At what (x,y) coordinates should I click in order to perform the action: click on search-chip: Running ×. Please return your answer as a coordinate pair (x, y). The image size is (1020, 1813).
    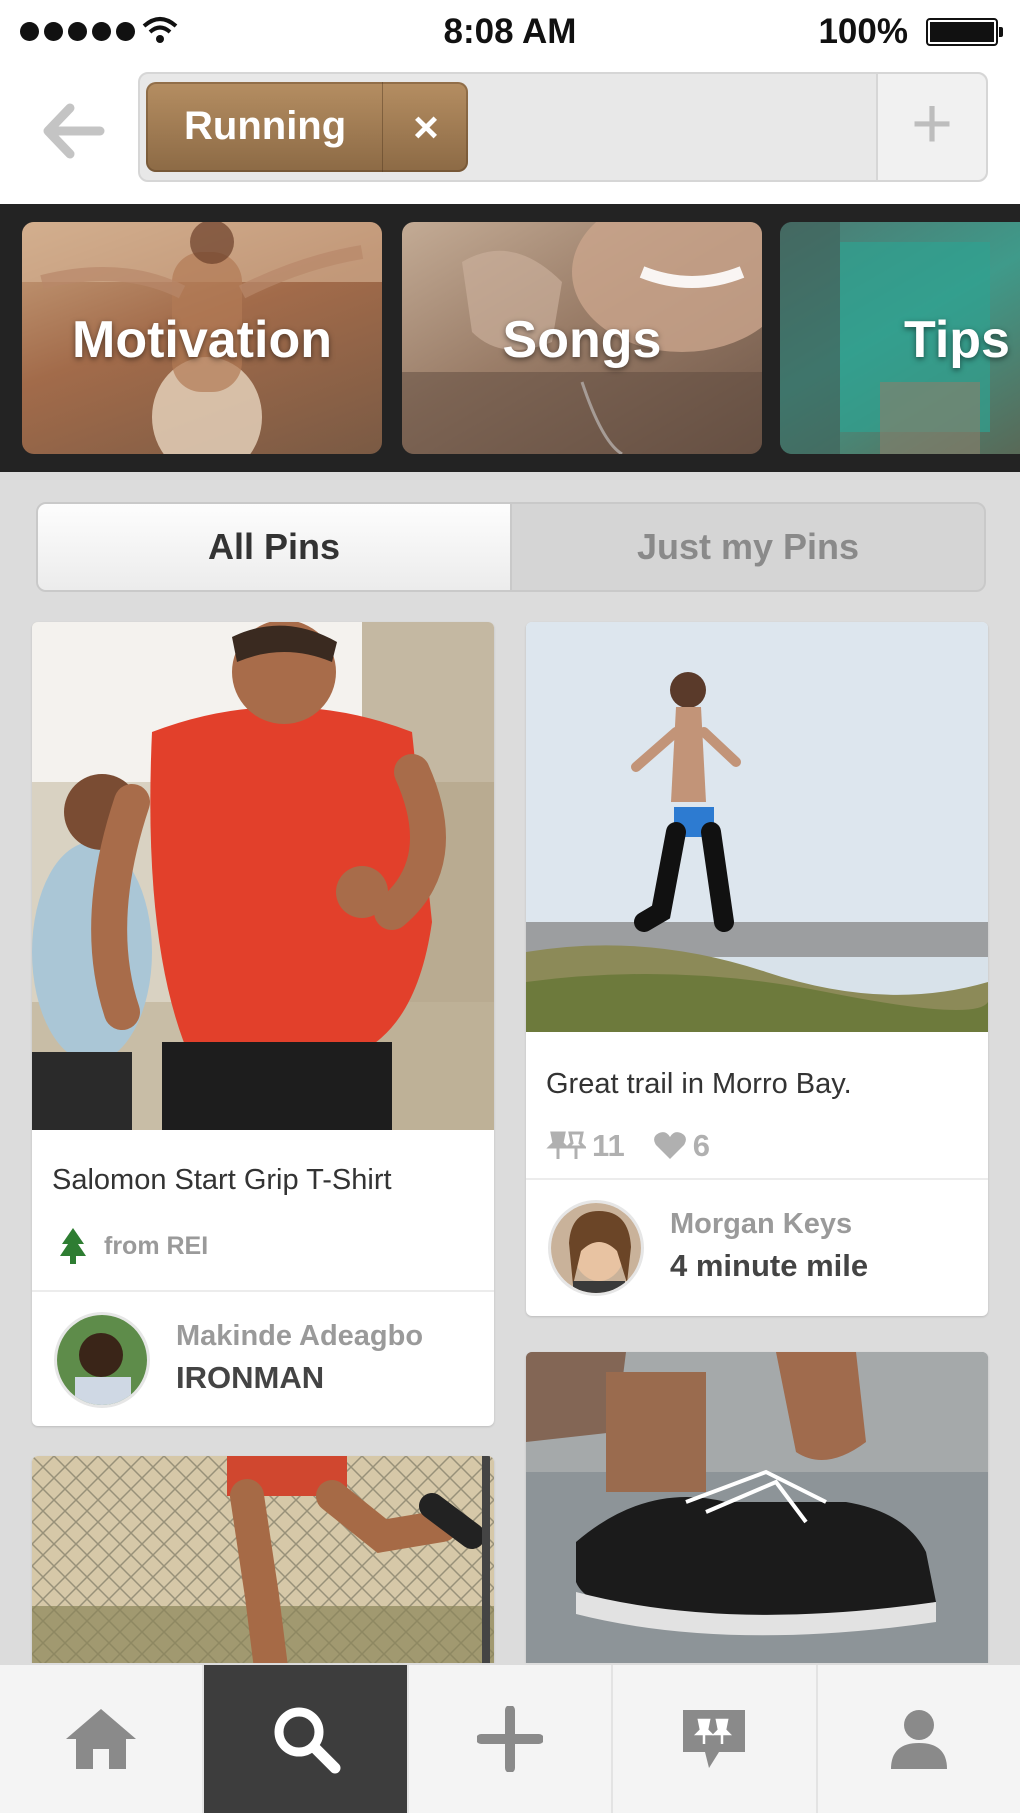
    Looking at the image, I should click on (307, 127).